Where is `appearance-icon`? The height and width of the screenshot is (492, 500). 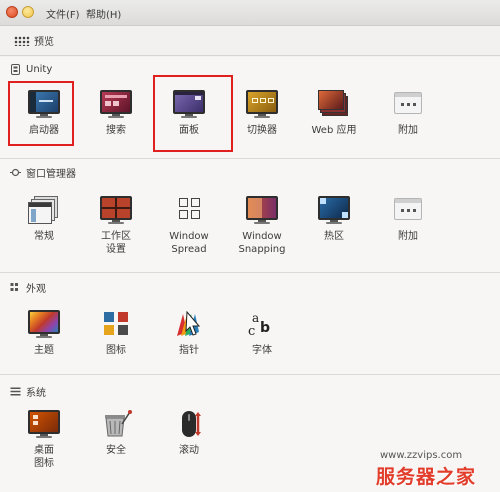
appearance-icon is located at coordinates (15, 287).